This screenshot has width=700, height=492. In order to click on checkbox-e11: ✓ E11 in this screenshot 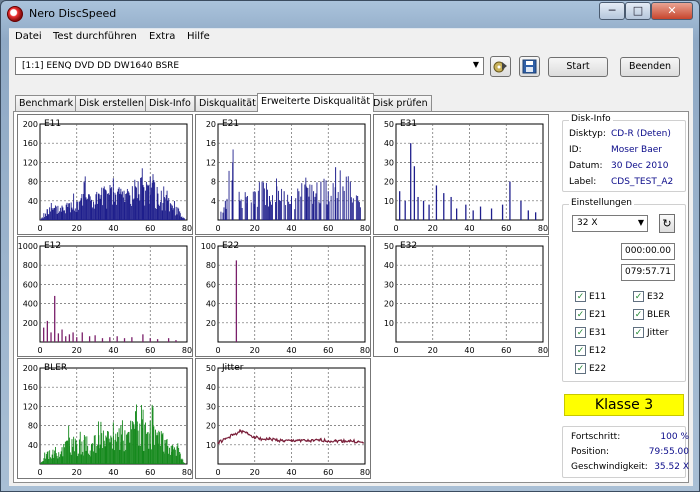, I will do `click(590, 296)`.